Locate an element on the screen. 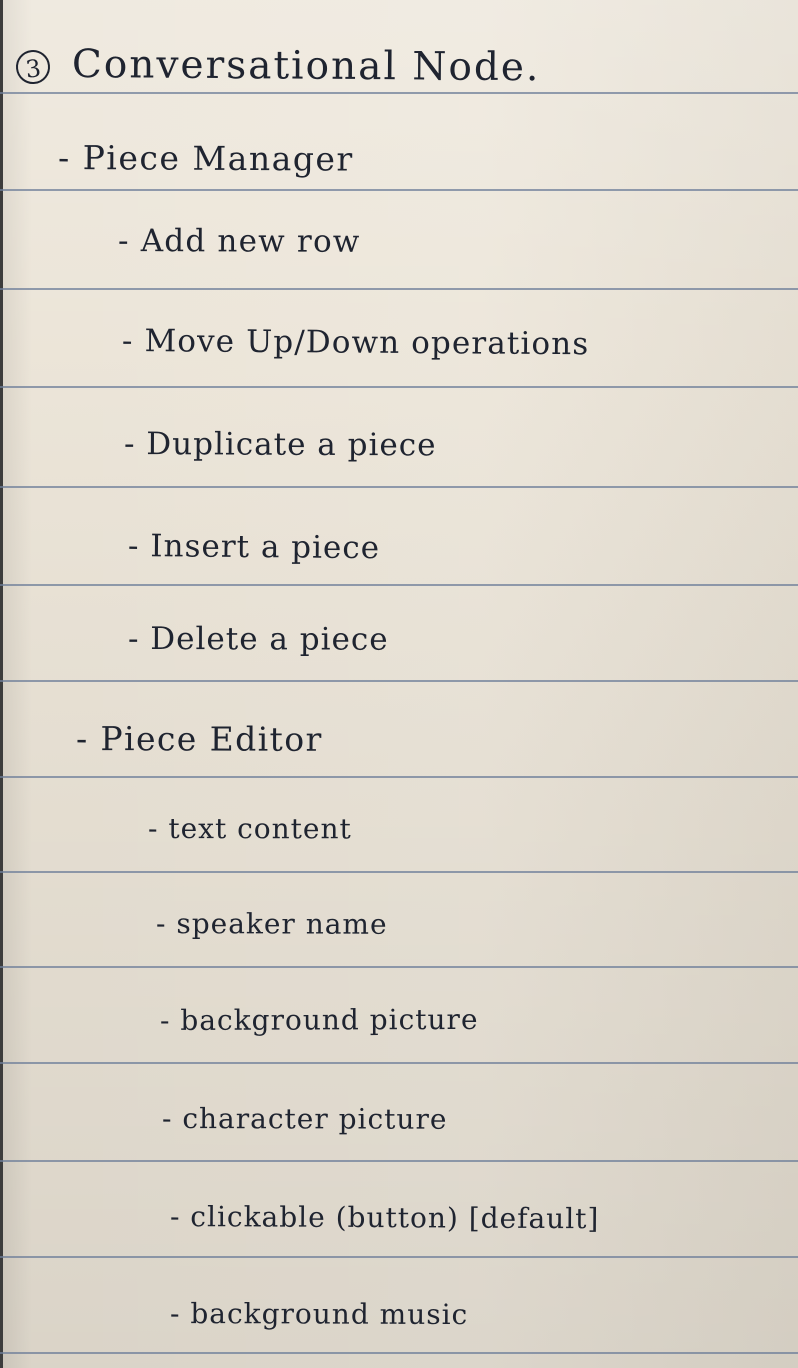 Image resolution: width=798 pixels, height=1368 pixels. piece-manager-heading: - Piece Manager is located at coordinates (205, 158).